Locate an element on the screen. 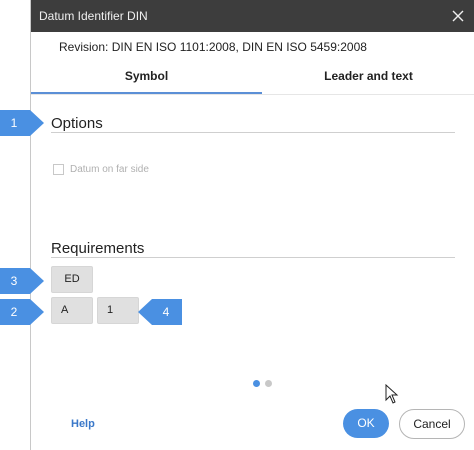  ed-button: ED is located at coordinates (72, 279).